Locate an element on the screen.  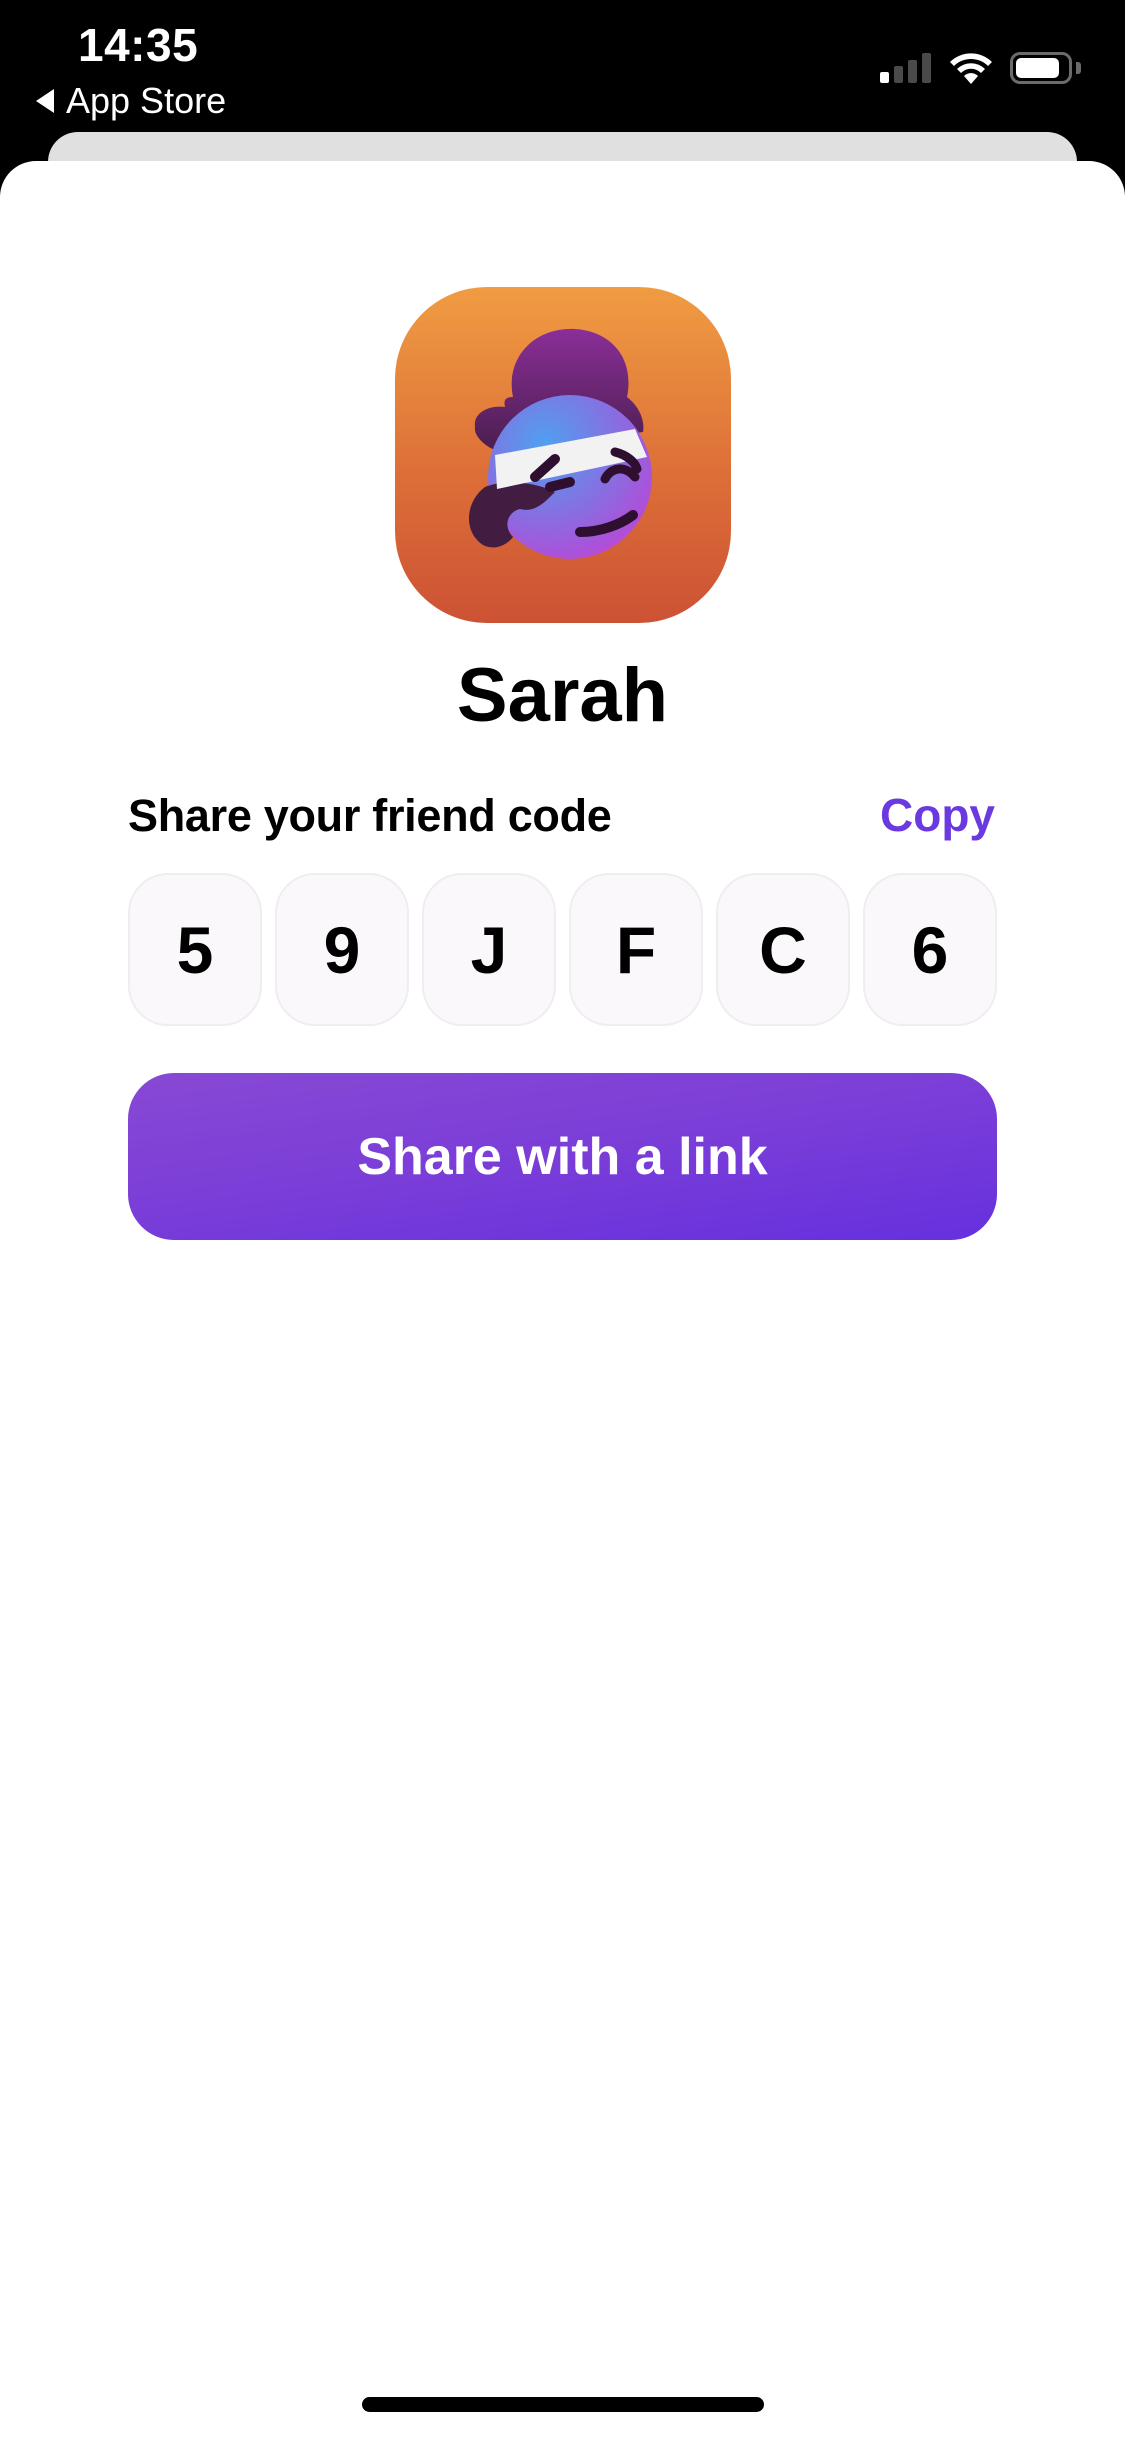
battery-icon is located at coordinates (1041, 68).